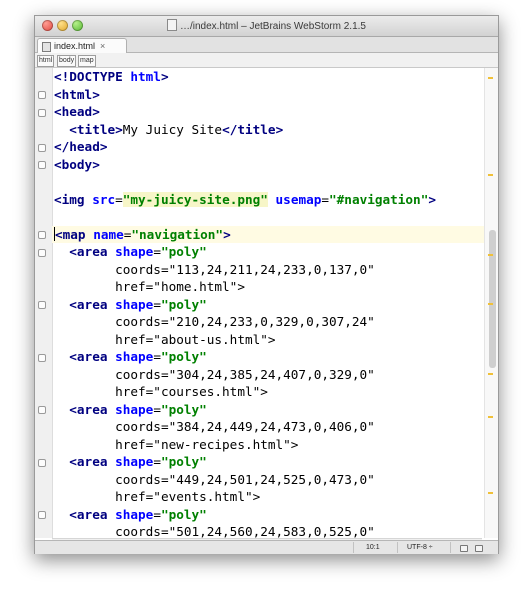 This screenshot has width=530, height=598. What do you see at coordinates (268, 287) in the screenshot?
I see `code-line: href="home.html">` at bounding box center [268, 287].